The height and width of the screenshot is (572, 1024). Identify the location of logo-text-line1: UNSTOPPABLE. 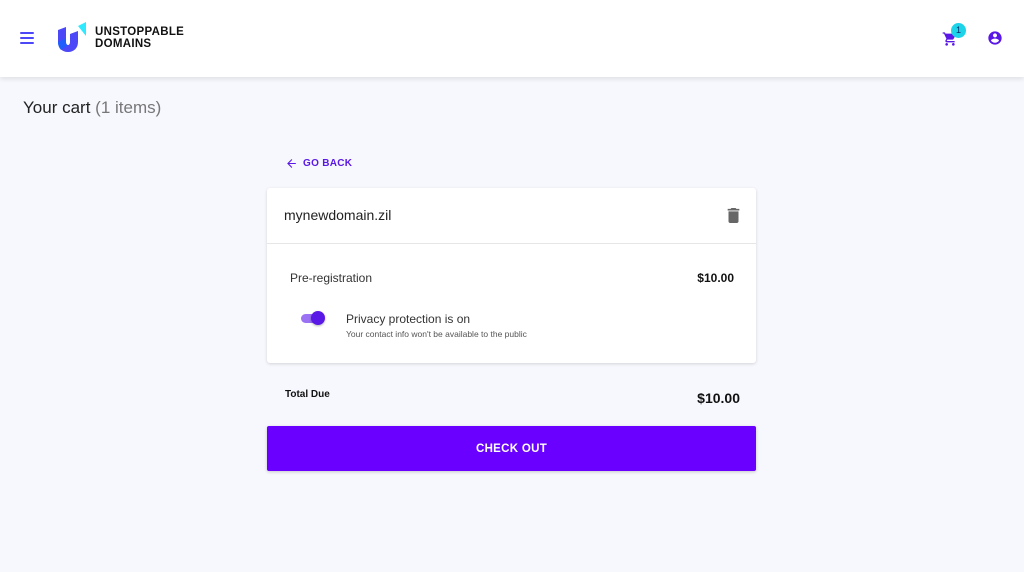
(140, 32).